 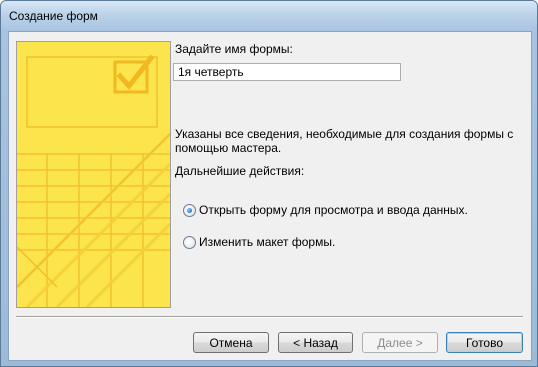 I want to click on modify-layout-label: Изменить макет формы., so click(x=267, y=242).